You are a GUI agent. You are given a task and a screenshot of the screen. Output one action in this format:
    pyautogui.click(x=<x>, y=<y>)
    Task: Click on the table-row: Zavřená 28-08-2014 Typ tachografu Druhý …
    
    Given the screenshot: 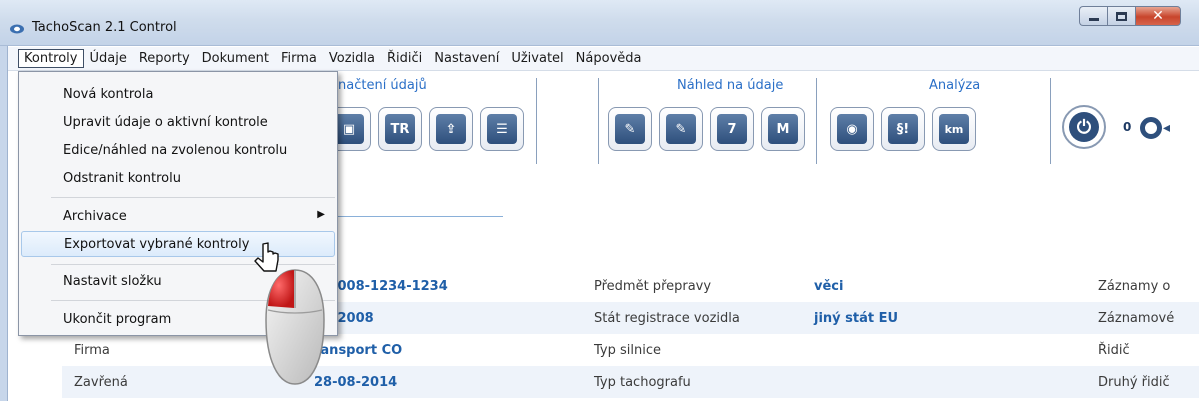 What is the action you would take?
    pyautogui.click(x=630, y=382)
    